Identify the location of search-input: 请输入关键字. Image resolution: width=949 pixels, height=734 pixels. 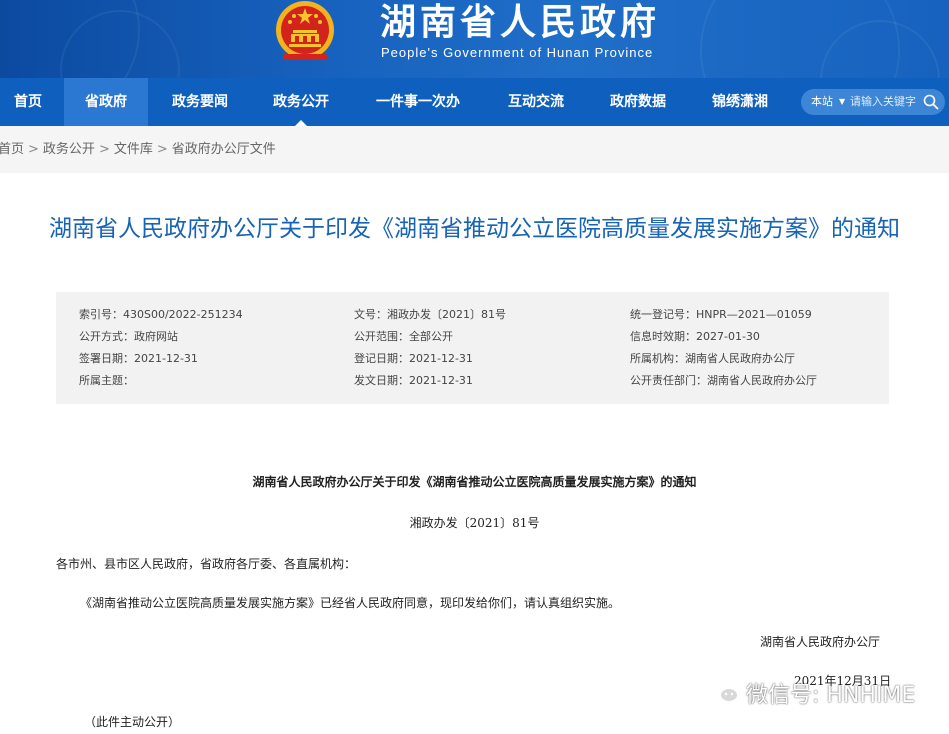
(883, 102).